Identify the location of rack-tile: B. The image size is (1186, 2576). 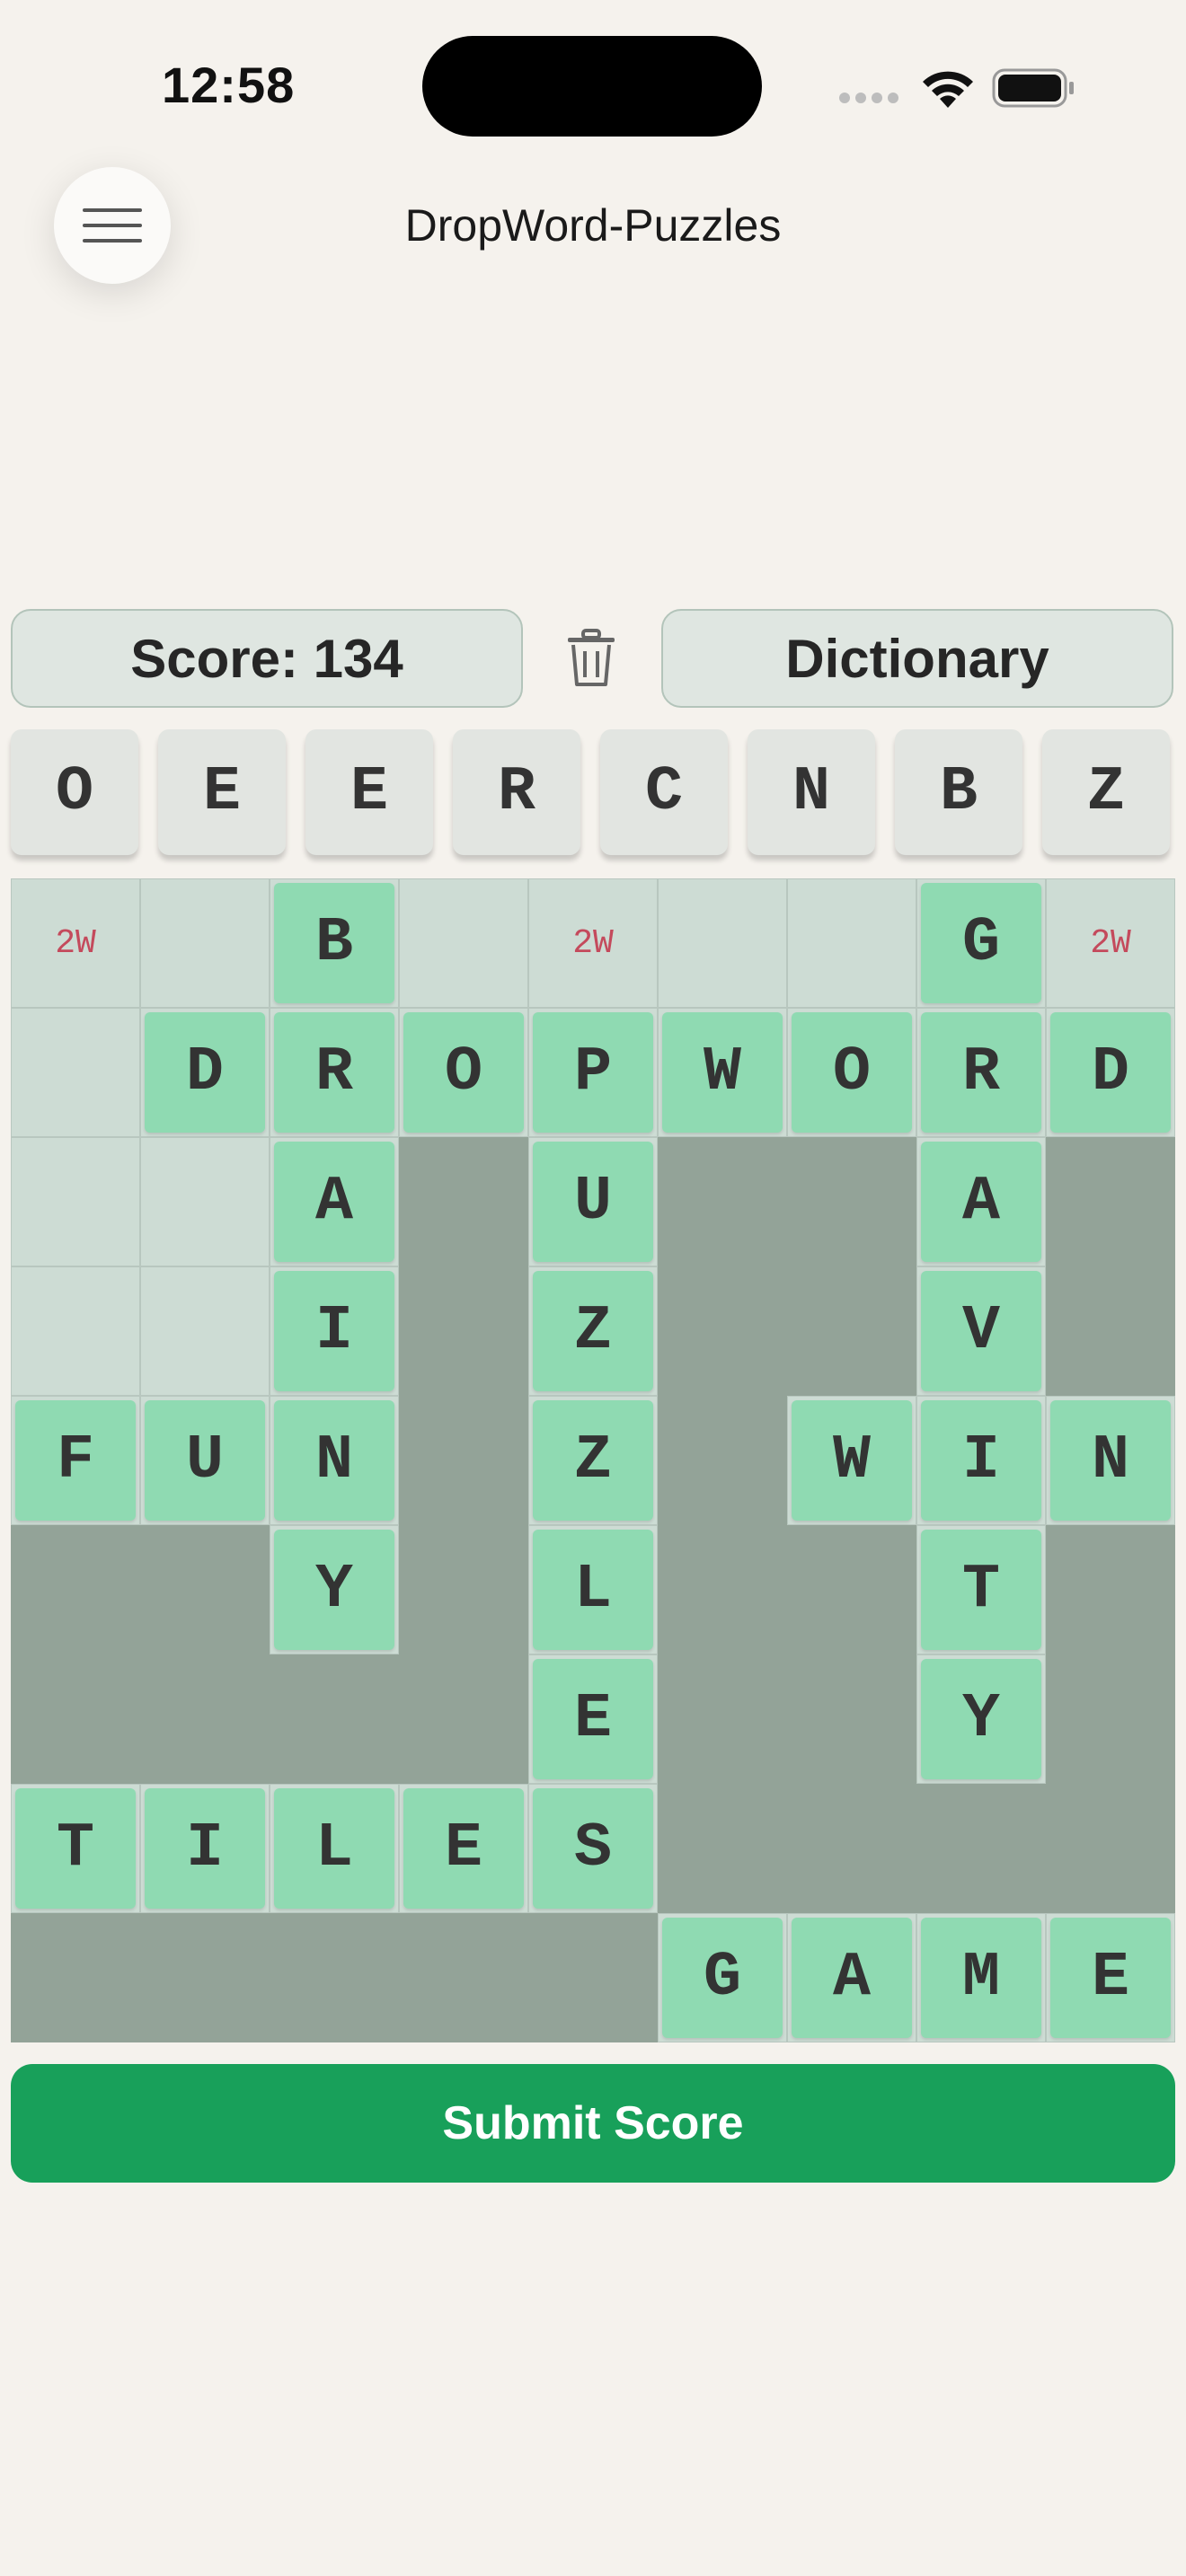
(958, 792).